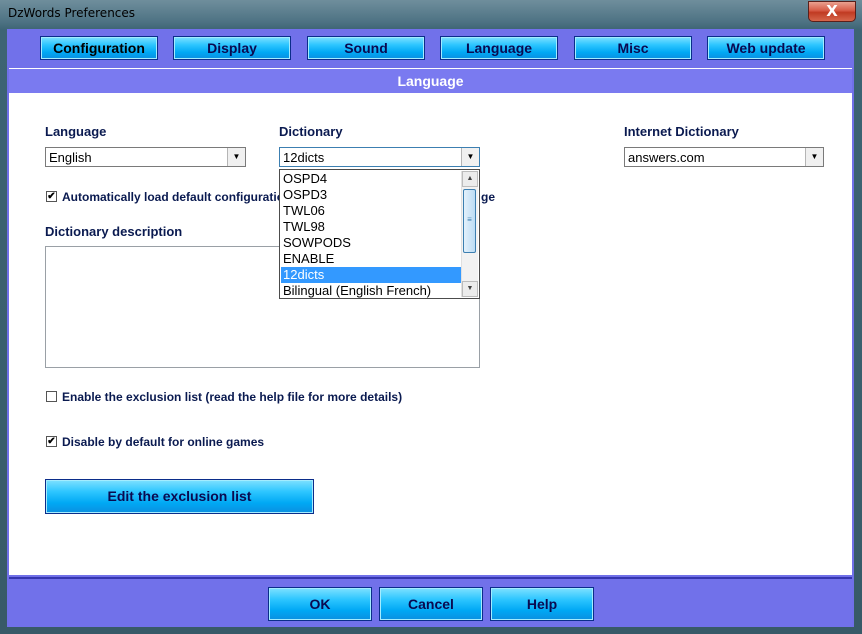 This screenshot has height=634, width=862. Describe the element at coordinates (371, 227) in the screenshot. I see `list-item: TWL98` at that location.